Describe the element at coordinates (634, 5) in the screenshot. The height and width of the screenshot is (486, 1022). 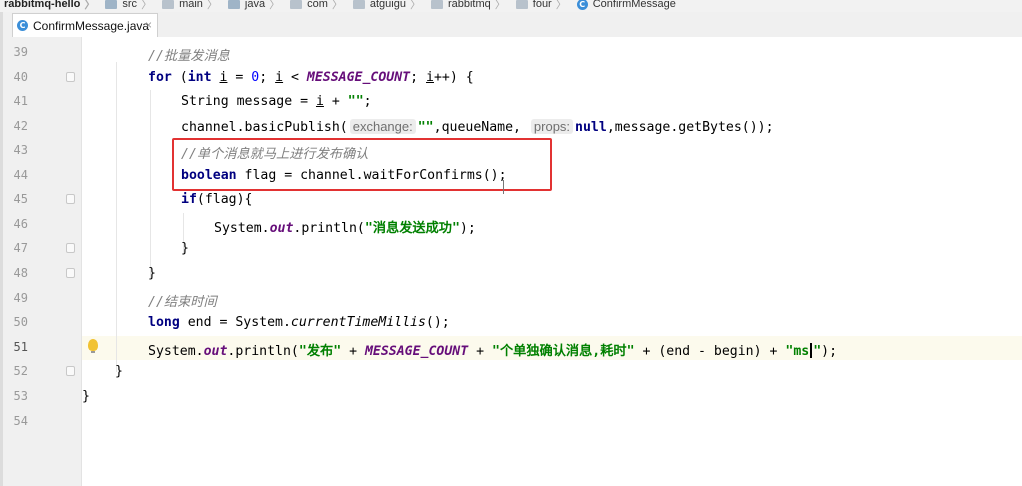
I see `breadcrumb-label: ConfirmMessage` at that location.